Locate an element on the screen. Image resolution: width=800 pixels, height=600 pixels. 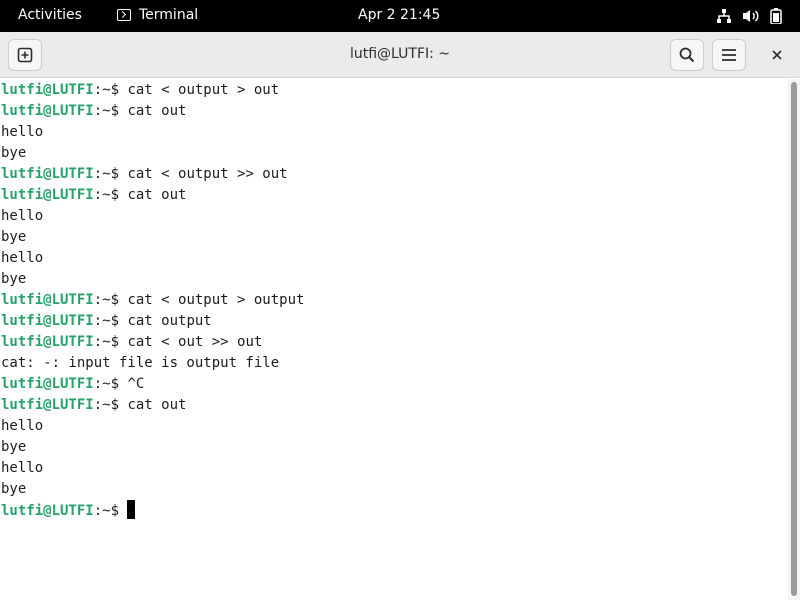
close-icon is located at coordinates (777, 55).